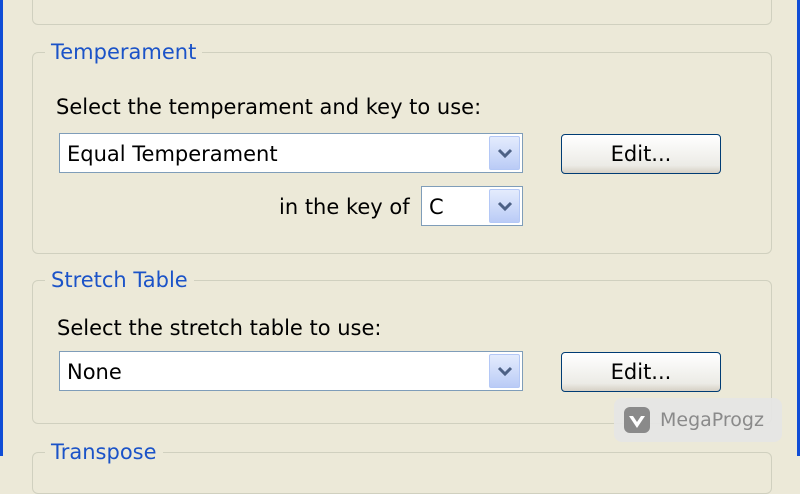 Image resolution: width=800 pixels, height=494 pixels. Describe the element at coordinates (402, 466) in the screenshot. I see `transpose-group: Transpose` at that location.